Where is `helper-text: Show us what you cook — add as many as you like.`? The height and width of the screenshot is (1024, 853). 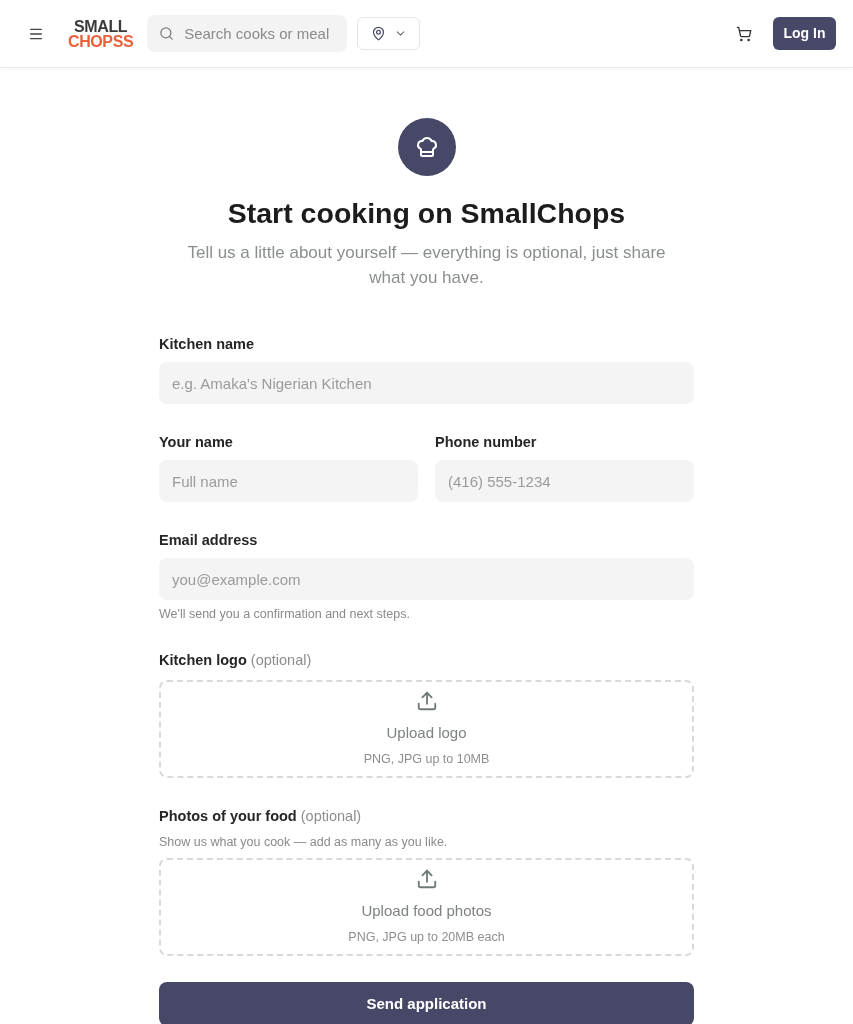
helper-text: Show us what you cook — add as many as you like. is located at coordinates (304, 842).